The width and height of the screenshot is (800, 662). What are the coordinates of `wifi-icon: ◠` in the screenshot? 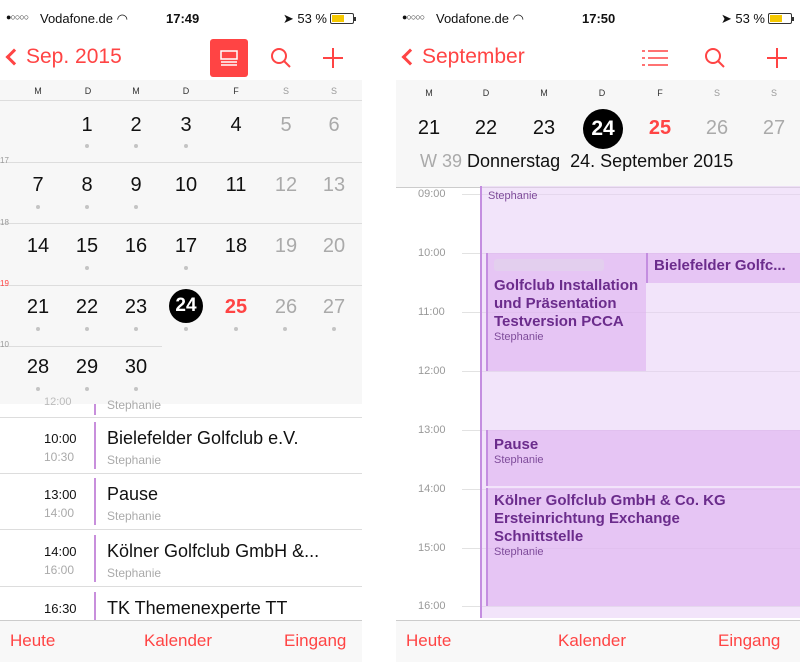 It's located at (122, 18).